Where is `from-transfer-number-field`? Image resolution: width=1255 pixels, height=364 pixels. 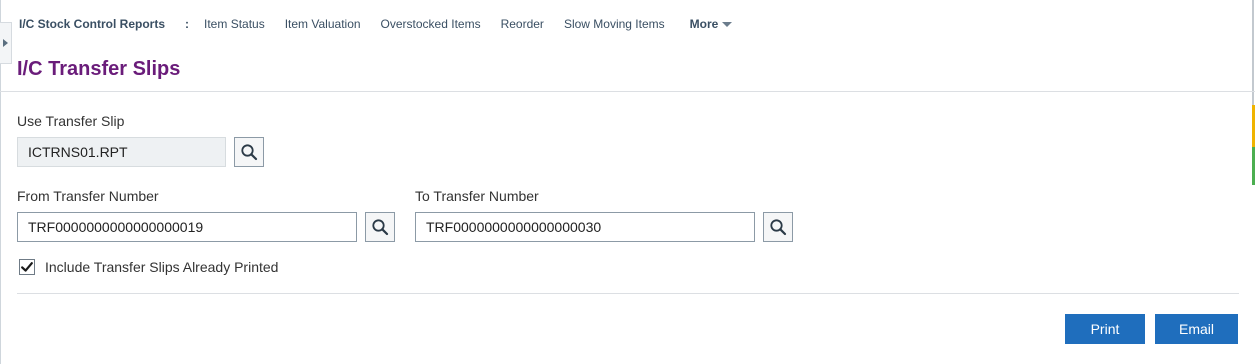 from-transfer-number-field is located at coordinates (187, 227).